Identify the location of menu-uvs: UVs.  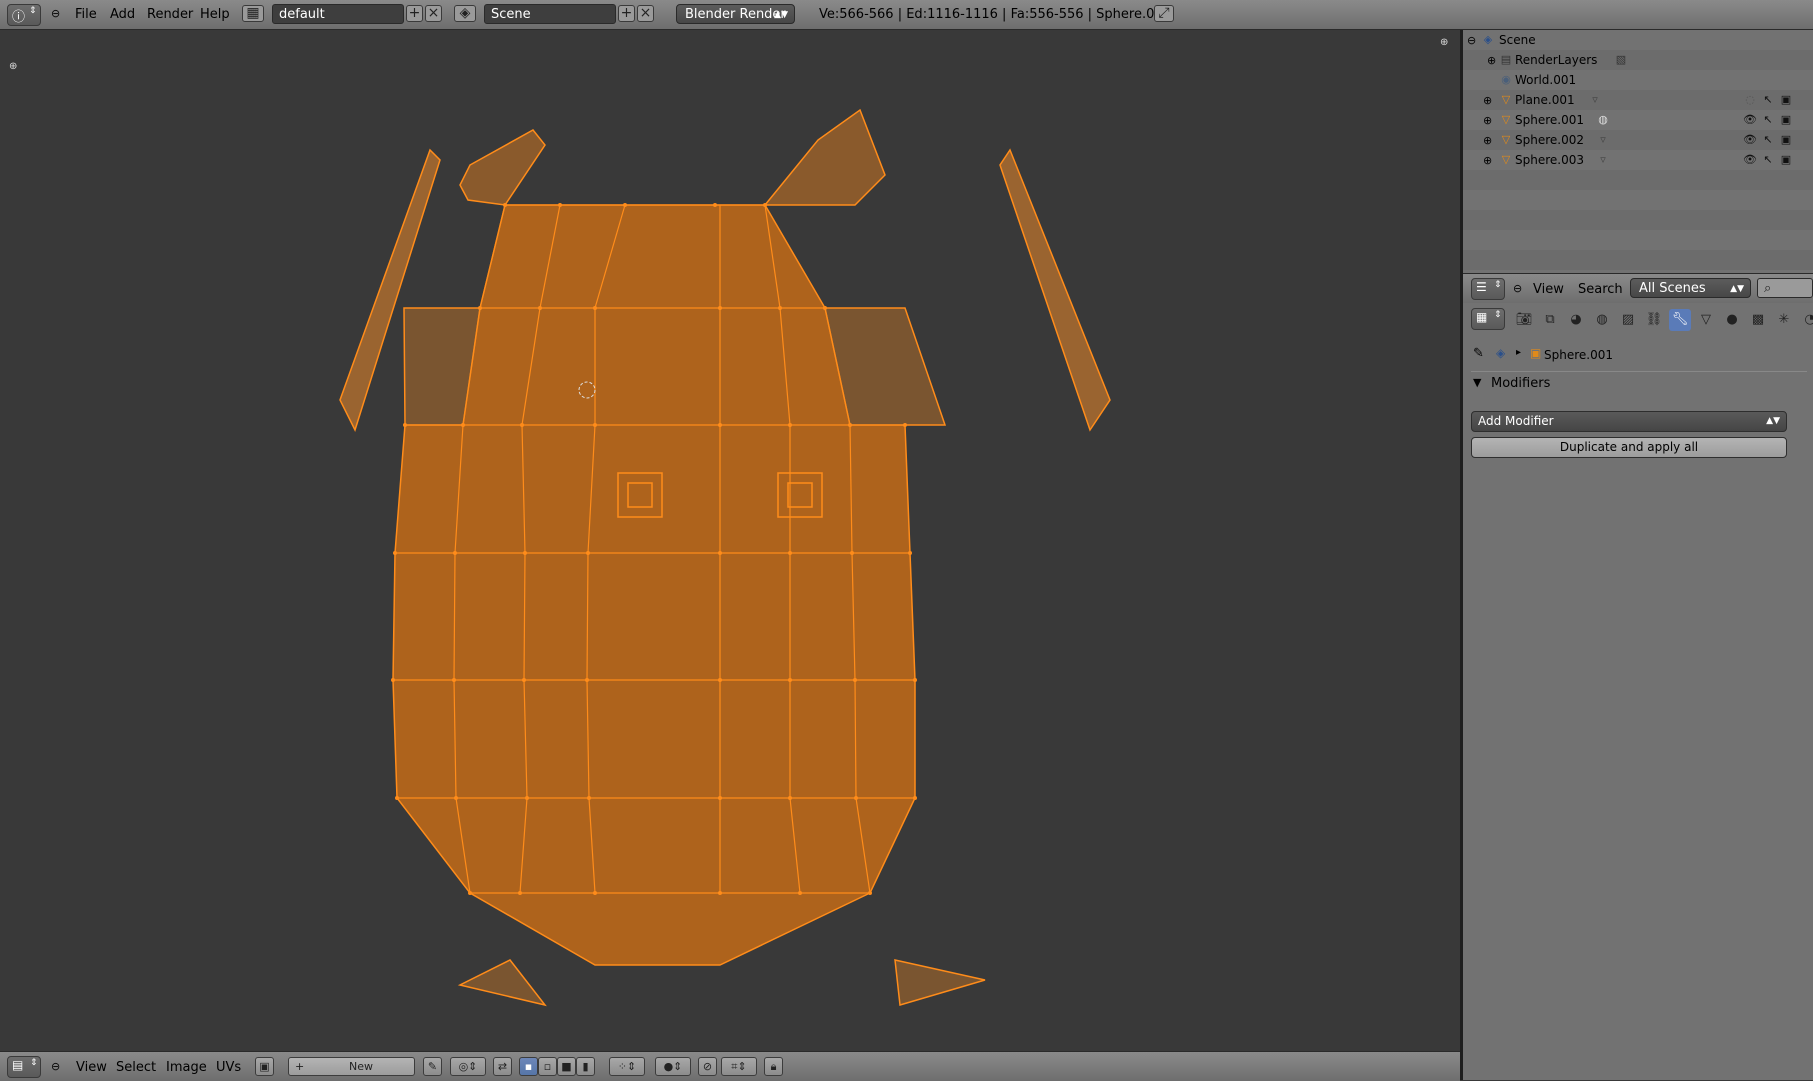
(228, 1067).